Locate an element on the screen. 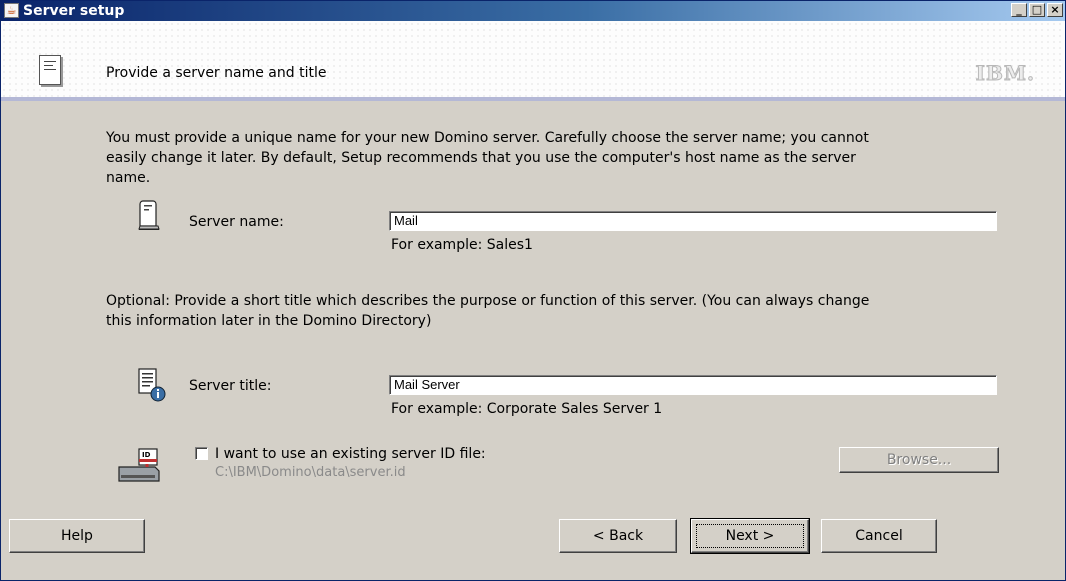  server-name-input: Mail is located at coordinates (693, 221).